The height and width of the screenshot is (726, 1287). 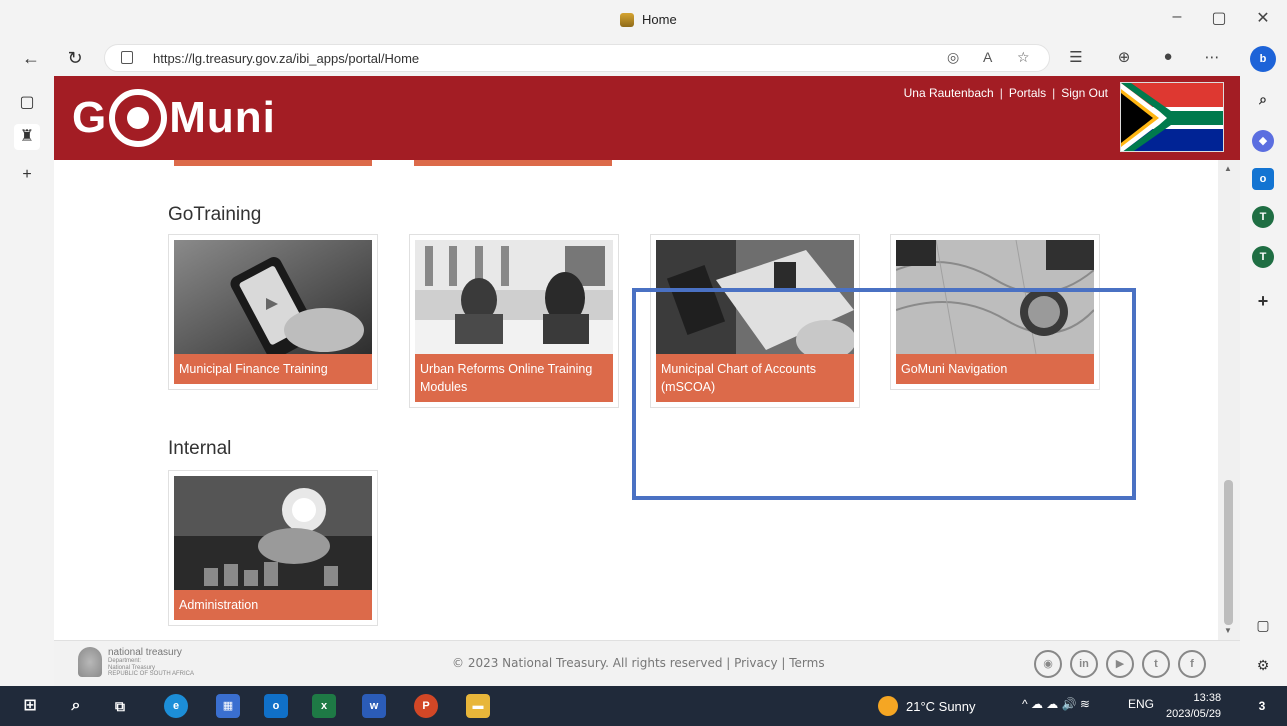 What do you see at coordinates (125, 661) in the screenshot?
I see `org-sub: Department:` at bounding box center [125, 661].